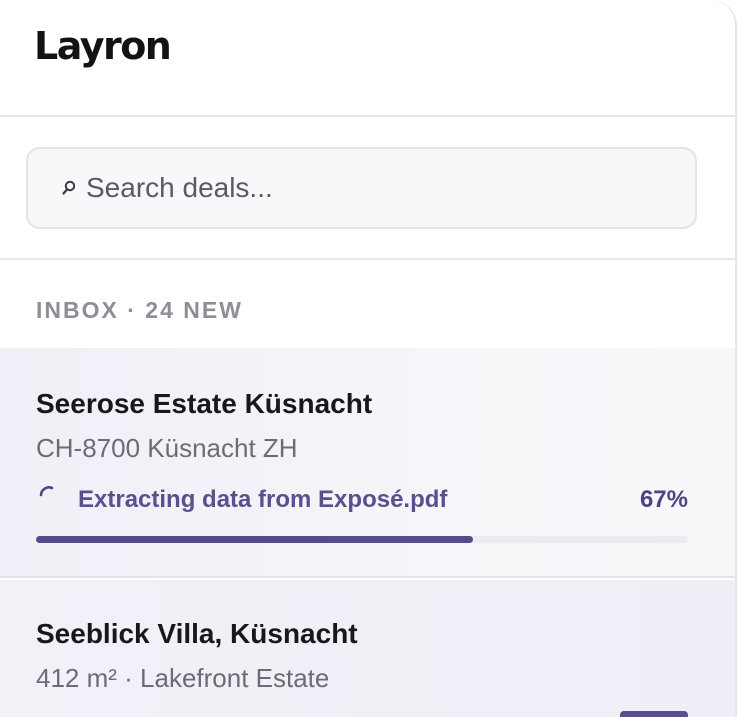  Describe the element at coordinates (204, 403) in the screenshot. I see `deal-title: Seerose Estate Küsnacht` at that location.